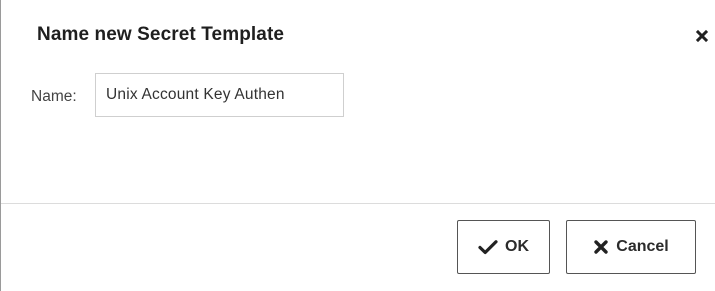 The width and height of the screenshot is (715, 291). What do you see at coordinates (702, 36) in the screenshot?
I see `close-button` at bounding box center [702, 36].